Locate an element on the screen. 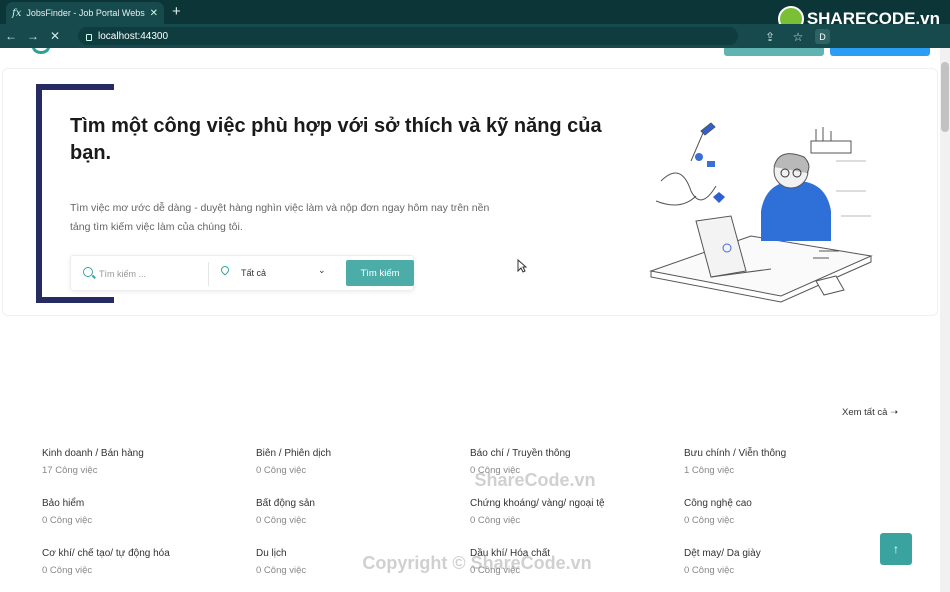  category-name: Báo chí / Truyền thông is located at coordinates (520, 453).